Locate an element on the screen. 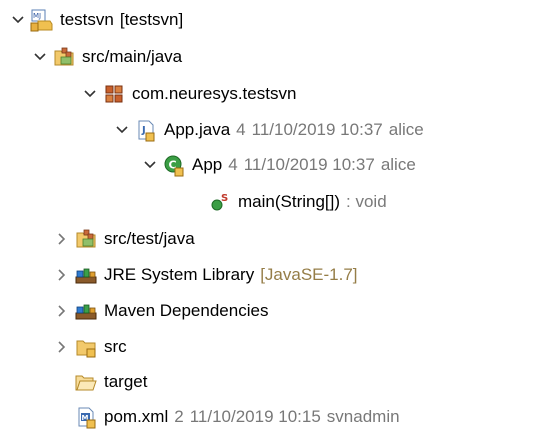 This screenshot has height=434, width=549. pom-xml-label: pom.xml is located at coordinates (136, 416).